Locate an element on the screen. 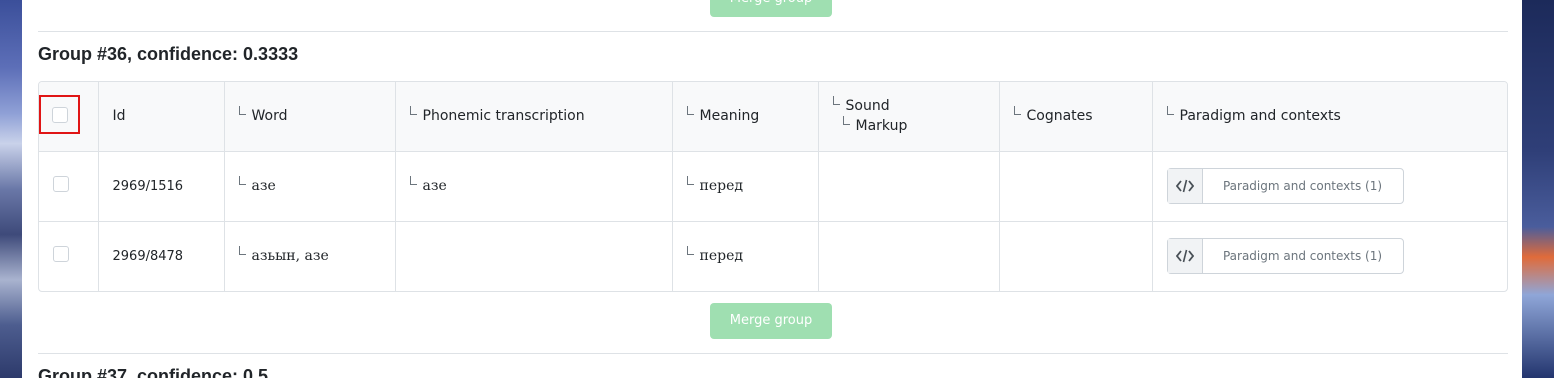  row-phonemic: азе is located at coordinates (534, 186).